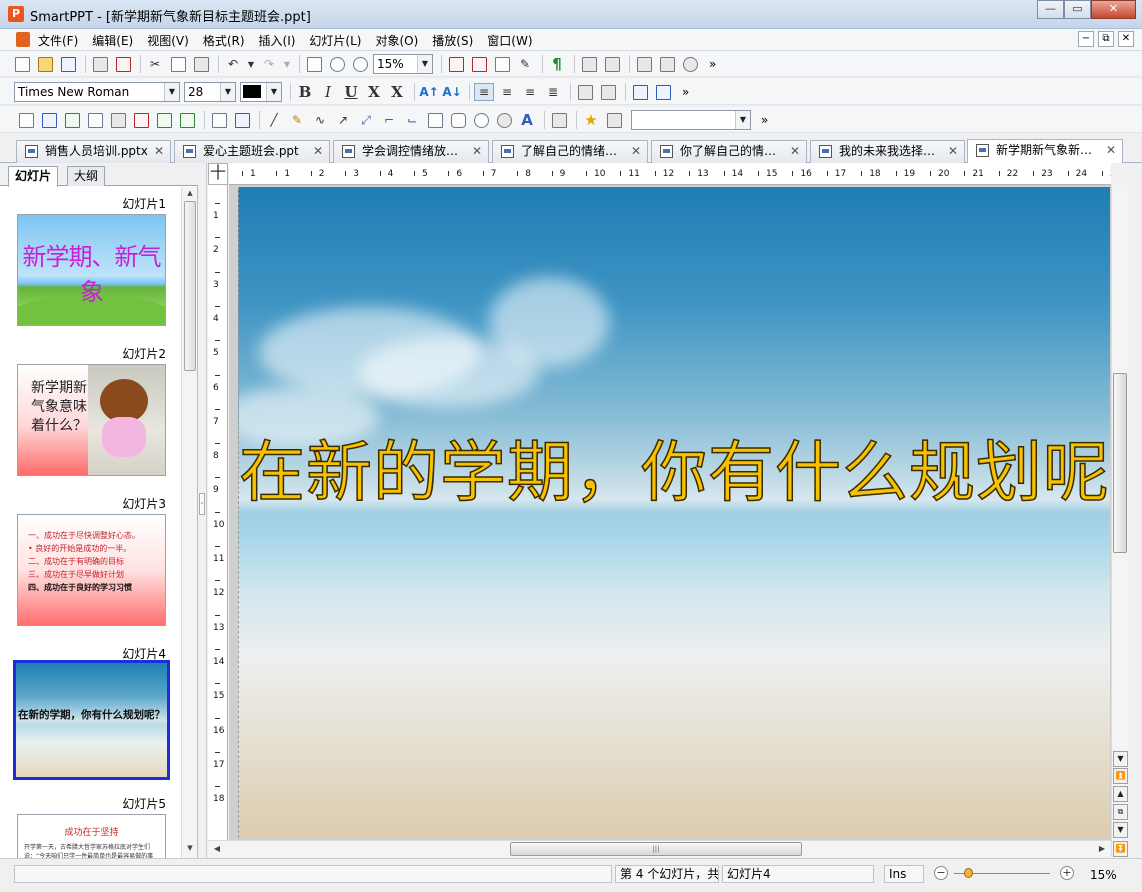 The width and height of the screenshot is (1142, 892). What do you see at coordinates (305, 92) in the screenshot?
I see `bold-button: B` at bounding box center [305, 92].